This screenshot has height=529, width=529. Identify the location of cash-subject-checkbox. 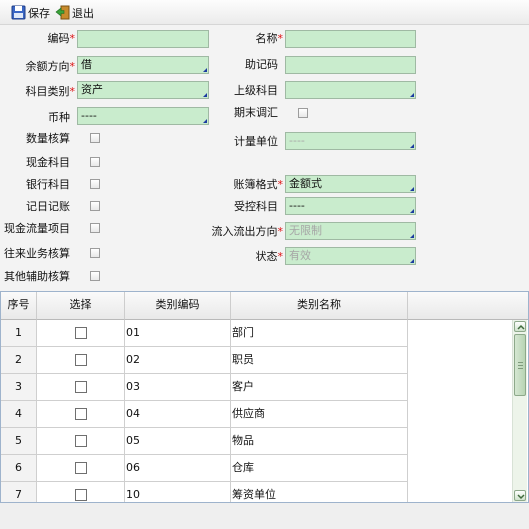
(95, 162).